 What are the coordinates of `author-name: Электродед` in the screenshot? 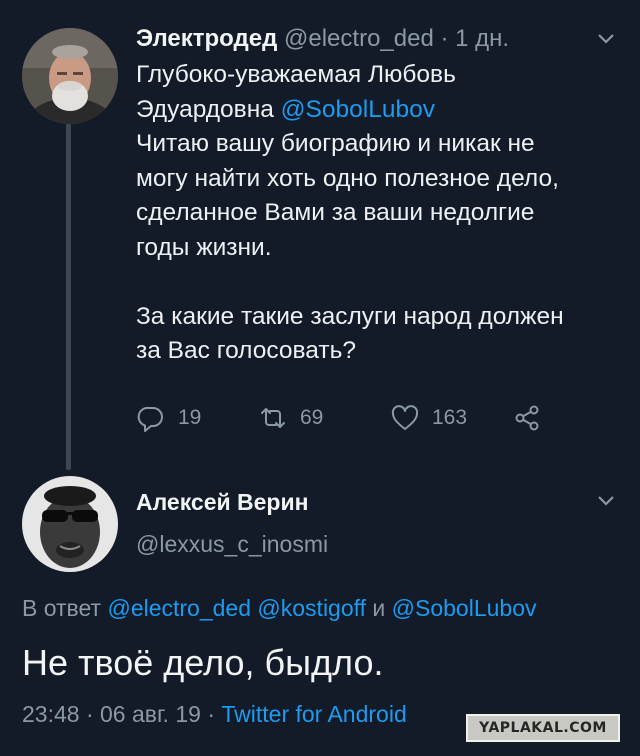 It's located at (206, 38).